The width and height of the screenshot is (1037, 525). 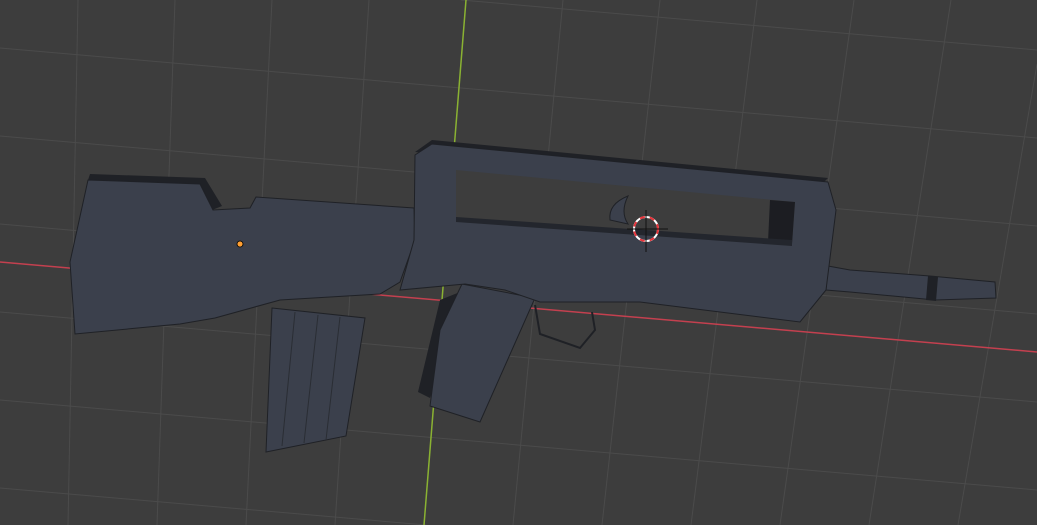 I want to click on barrel-ring, so click(x=932, y=288).